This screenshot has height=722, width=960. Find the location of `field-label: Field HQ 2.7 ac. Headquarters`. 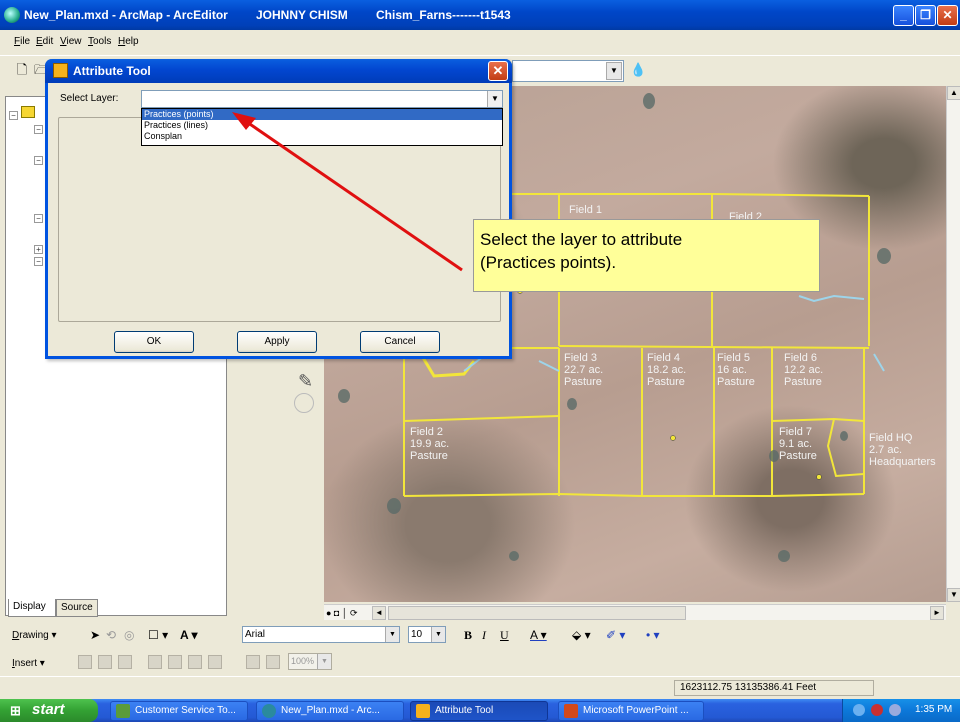

field-label: Field HQ 2.7 ac. Headquarters is located at coordinates (902, 450).